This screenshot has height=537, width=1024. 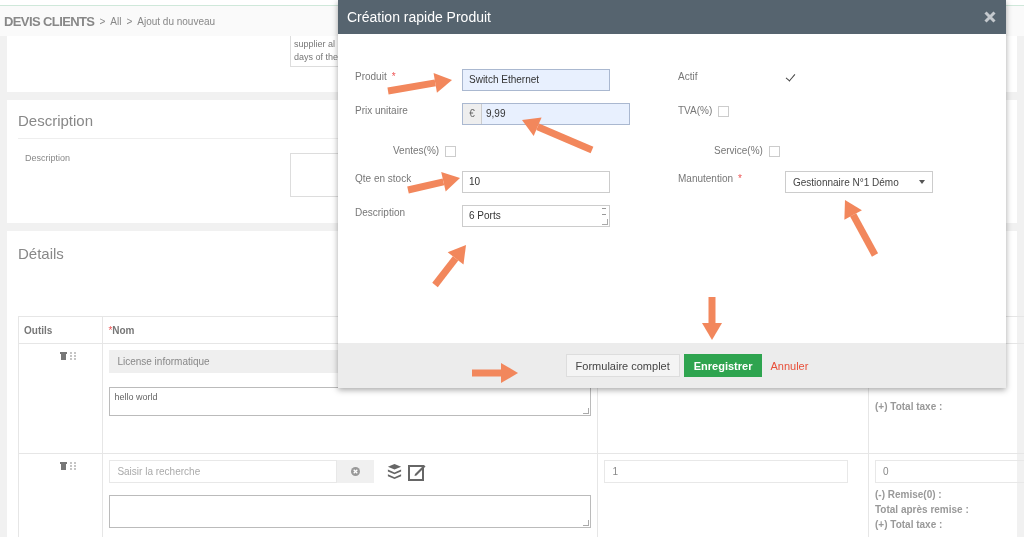 I want to click on clear-button, so click(x=356, y=471).